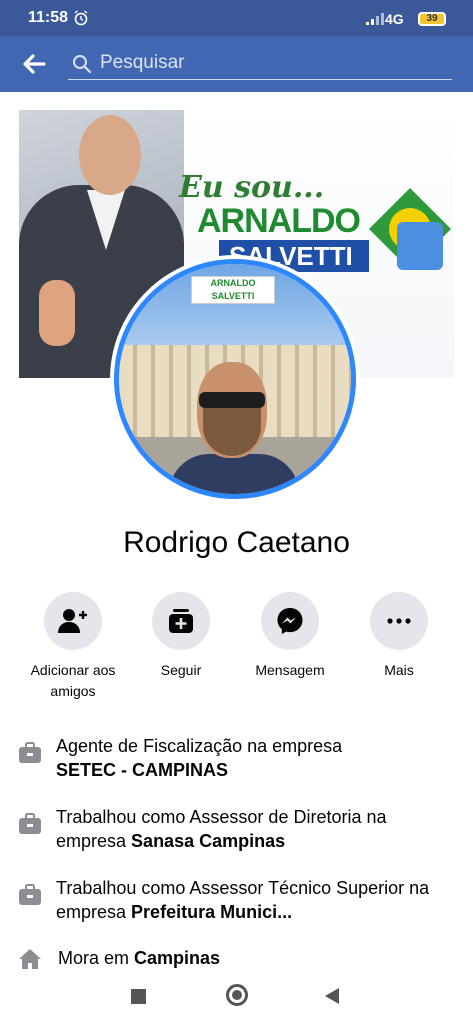  Describe the element at coordinates (332, 996) in the screenshot. I see `system-back-button` at that location.